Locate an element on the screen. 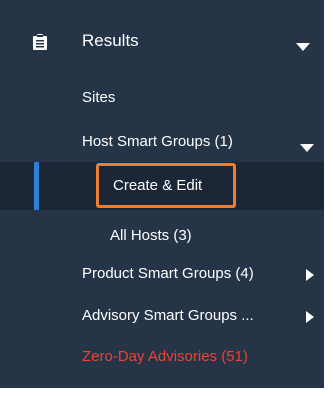  active-indicator is located at coordinates (36, 186).